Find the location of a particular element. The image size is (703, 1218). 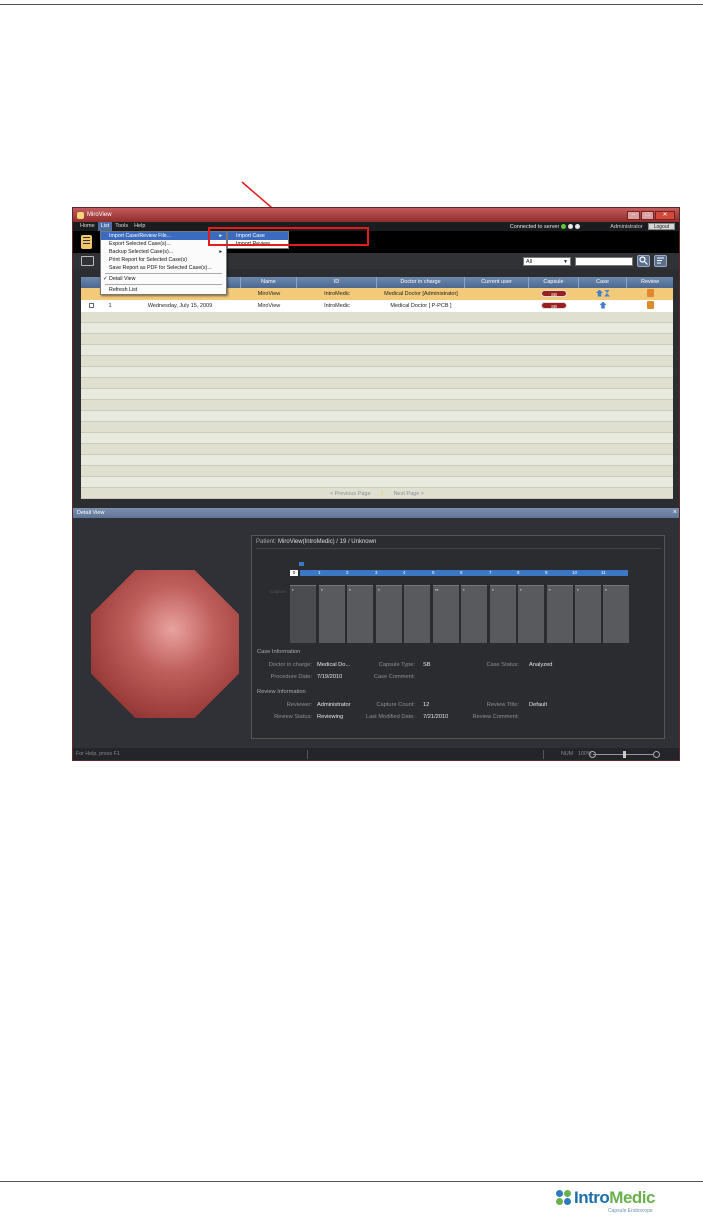

menu-home: Home is located at coordinates (87, 226).